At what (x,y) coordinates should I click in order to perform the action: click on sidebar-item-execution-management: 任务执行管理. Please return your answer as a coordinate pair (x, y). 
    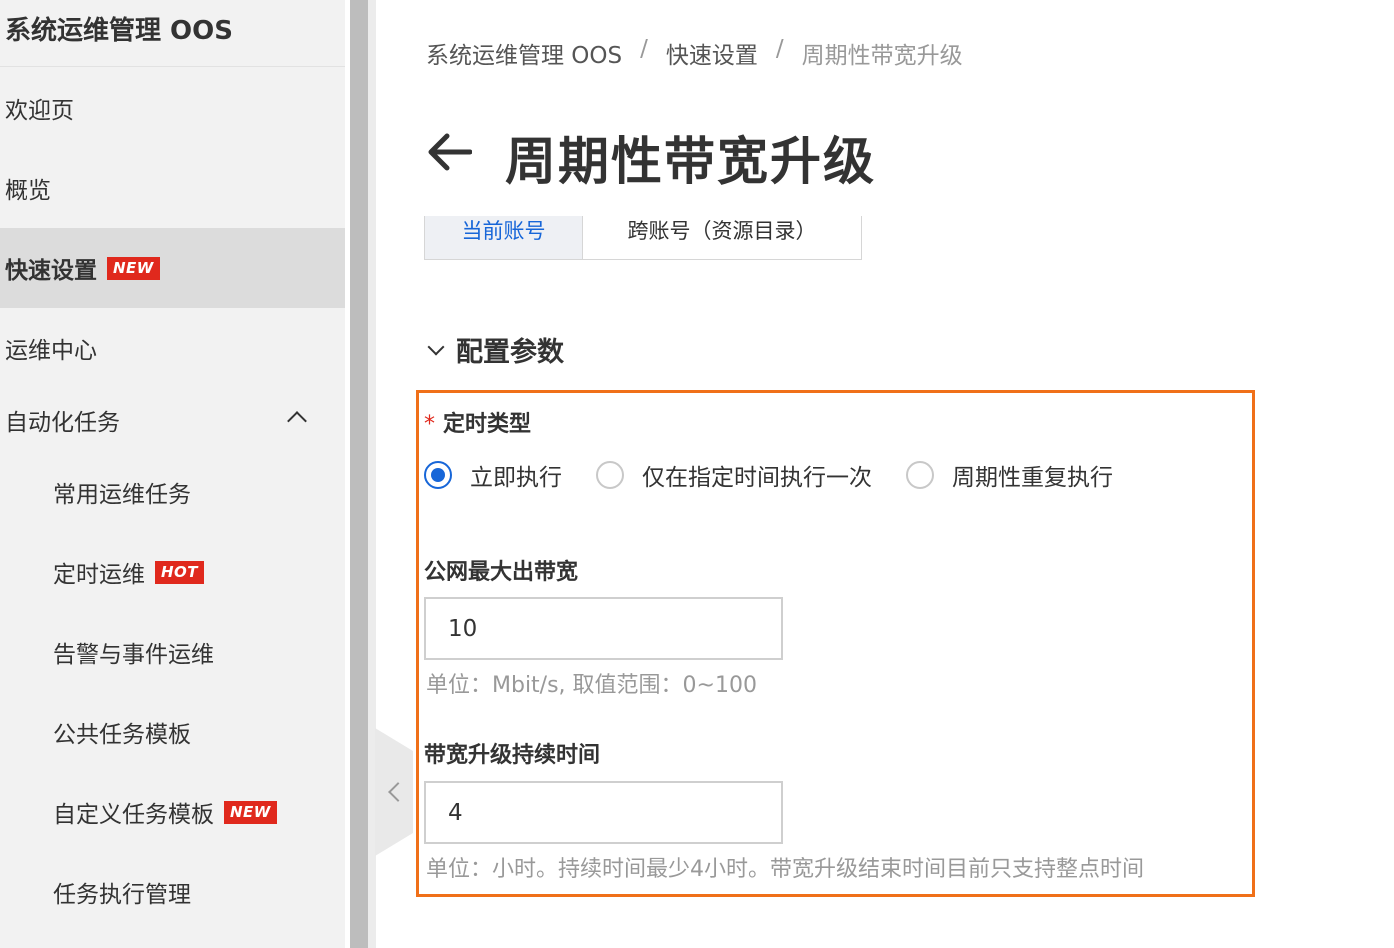
    Looking at the image, I should click on (172, 892).